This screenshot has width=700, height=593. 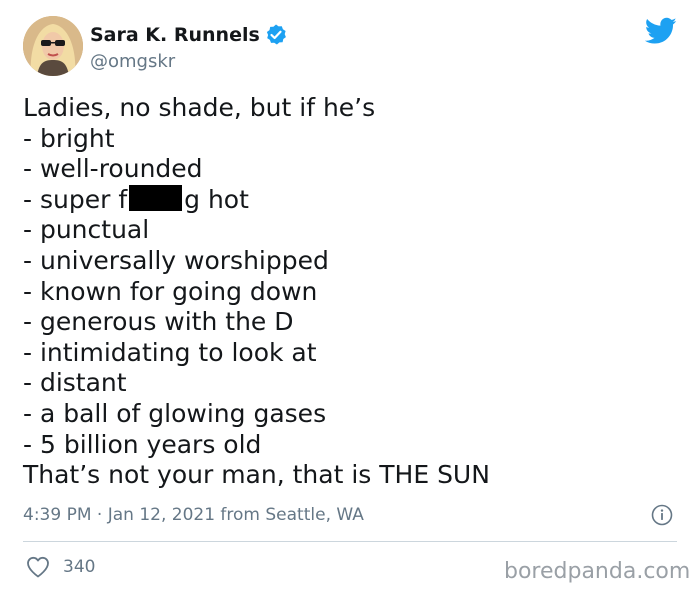 What do you see at coordinates (256, 475) in the screenshot?
I see `tweet-line: That’s not your man, that is THE SUN` at bounding box center [256, 475].